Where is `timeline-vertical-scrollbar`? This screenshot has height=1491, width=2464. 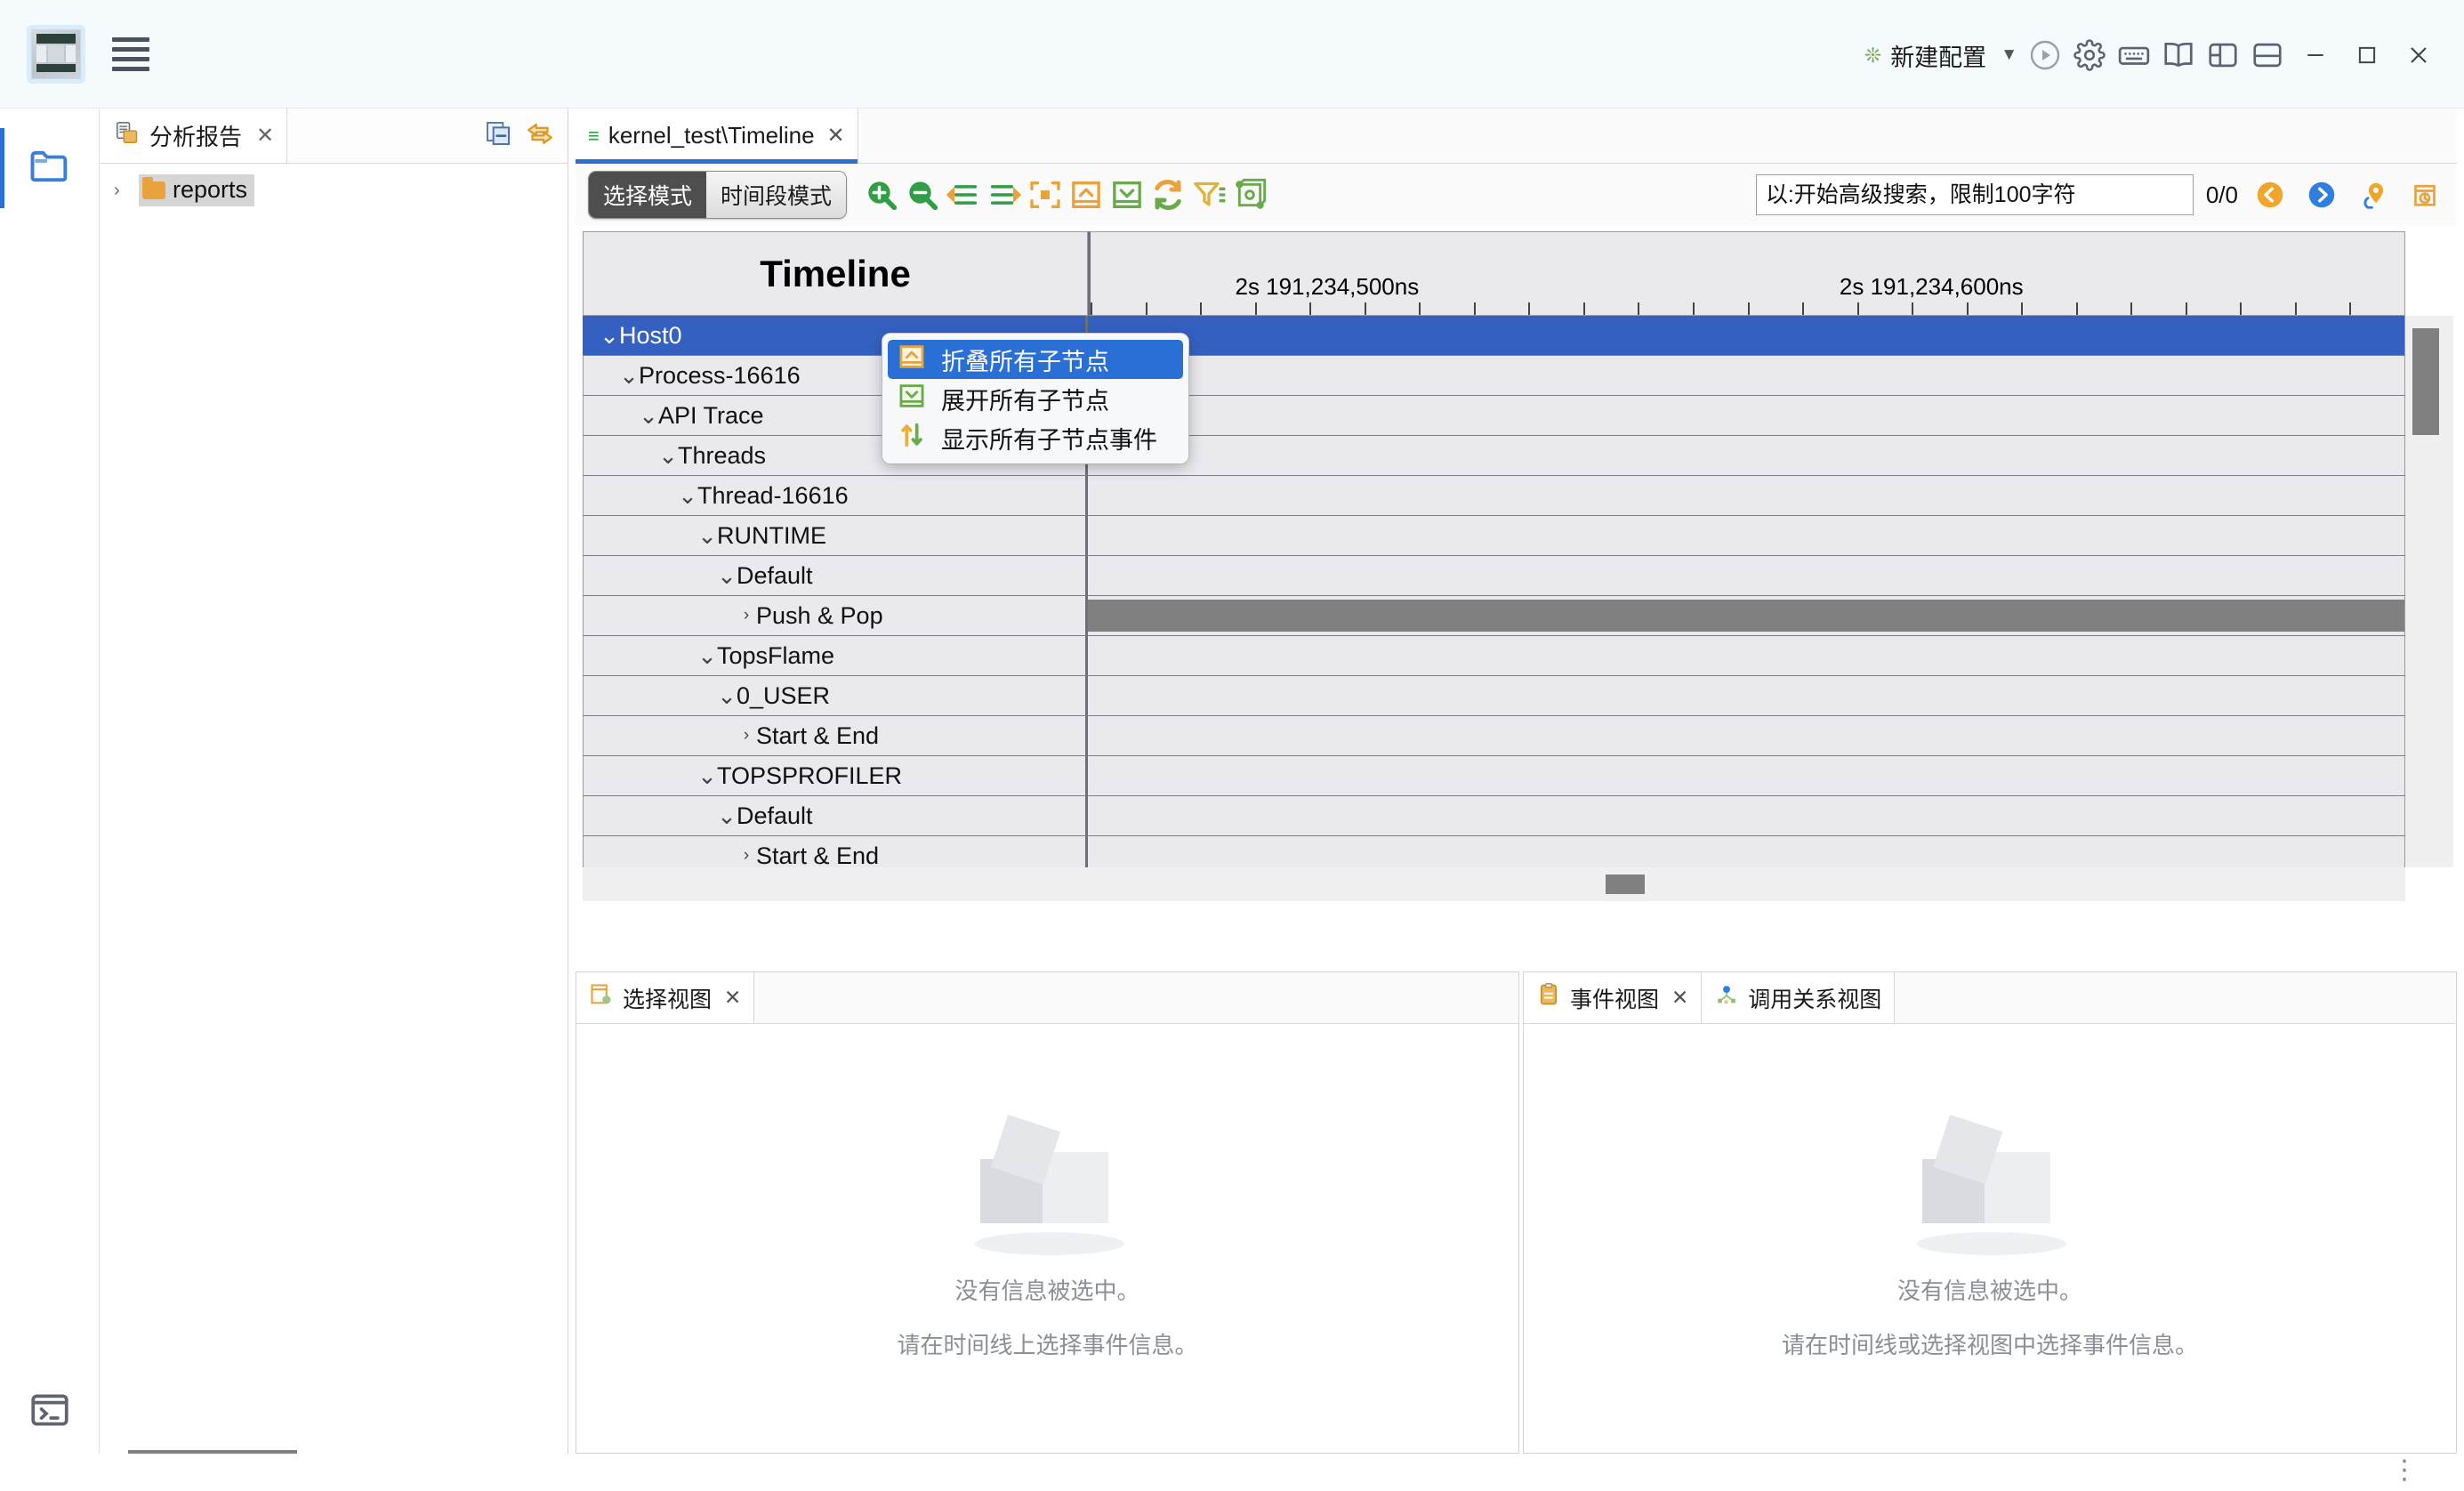 timeline-vertical-scrollbar is located at coordinates (2429, 592).